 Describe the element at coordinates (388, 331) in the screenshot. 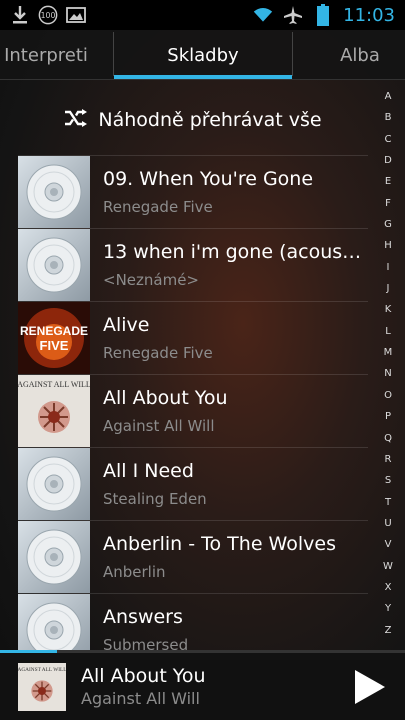

I see `alphabet-letter: L` at that location.